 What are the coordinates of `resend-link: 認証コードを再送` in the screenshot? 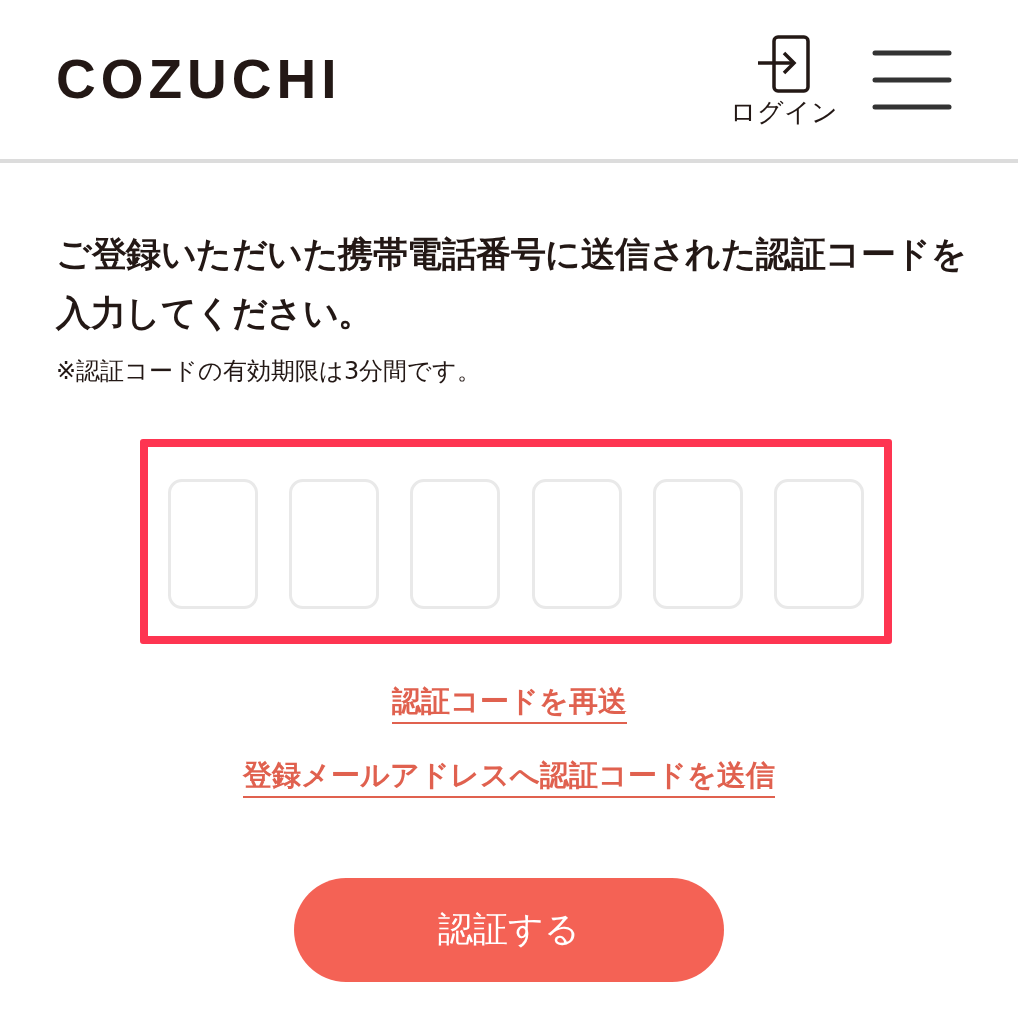 It's located at (509, 704).